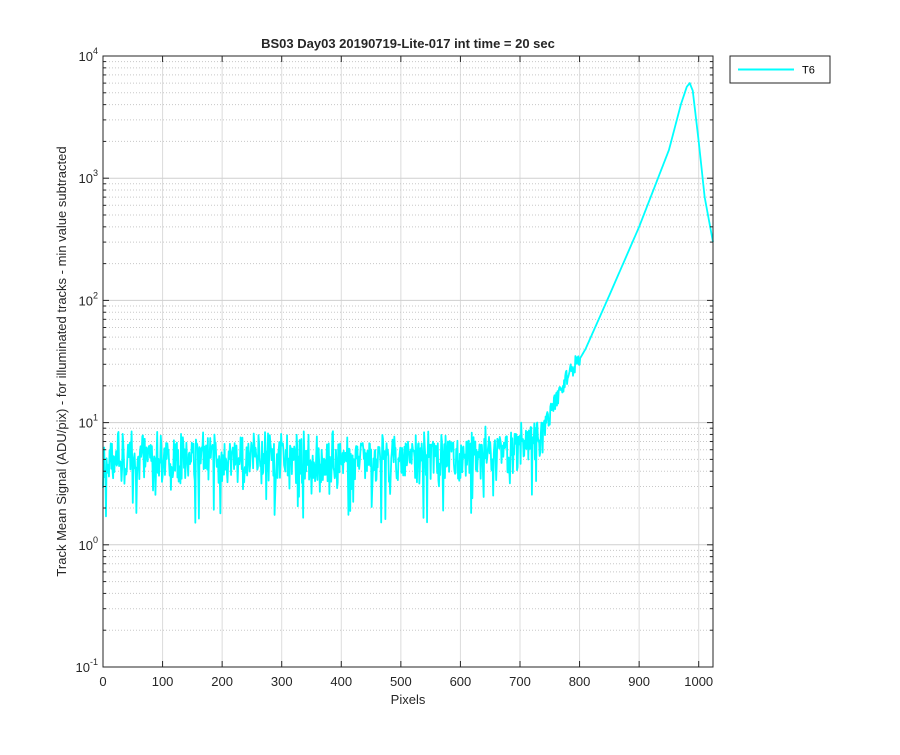 The image size is (900, 755). What do you see at coordinates (808, 71) in the screenshot?
I see `legend-label-t6: T6` at bounding box center [808, 71].